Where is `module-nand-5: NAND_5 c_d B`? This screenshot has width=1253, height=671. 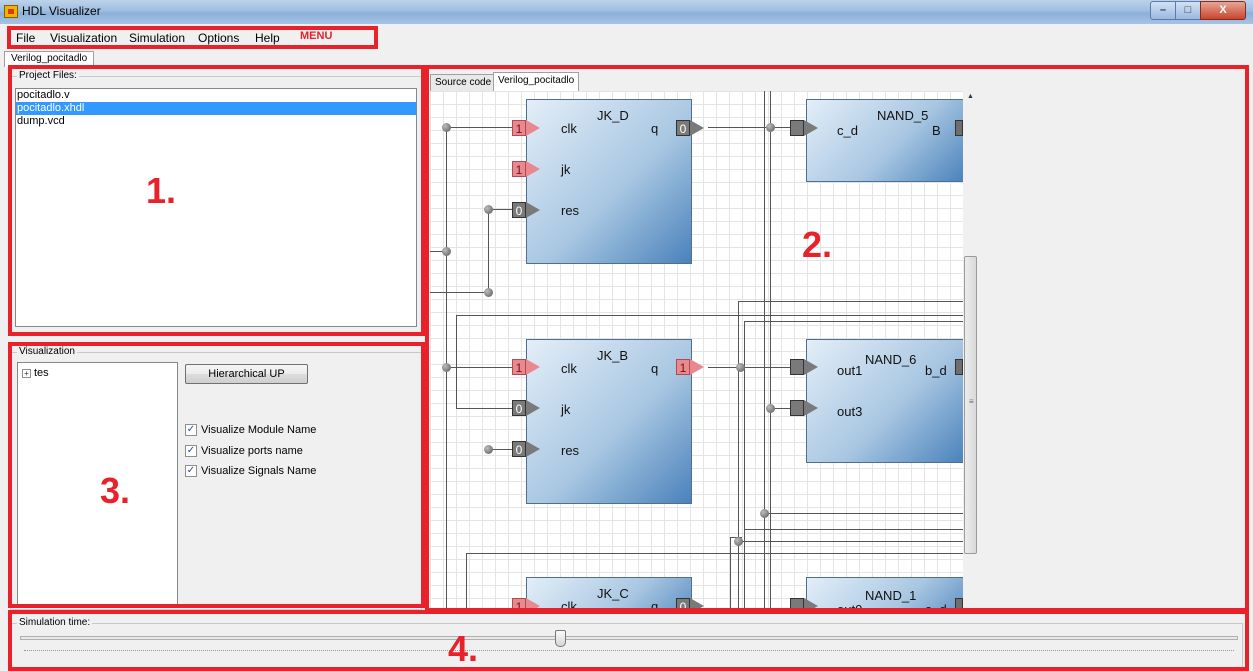 module-nand-5: NAND_5 c_d B is located at coordinates (884, 140).